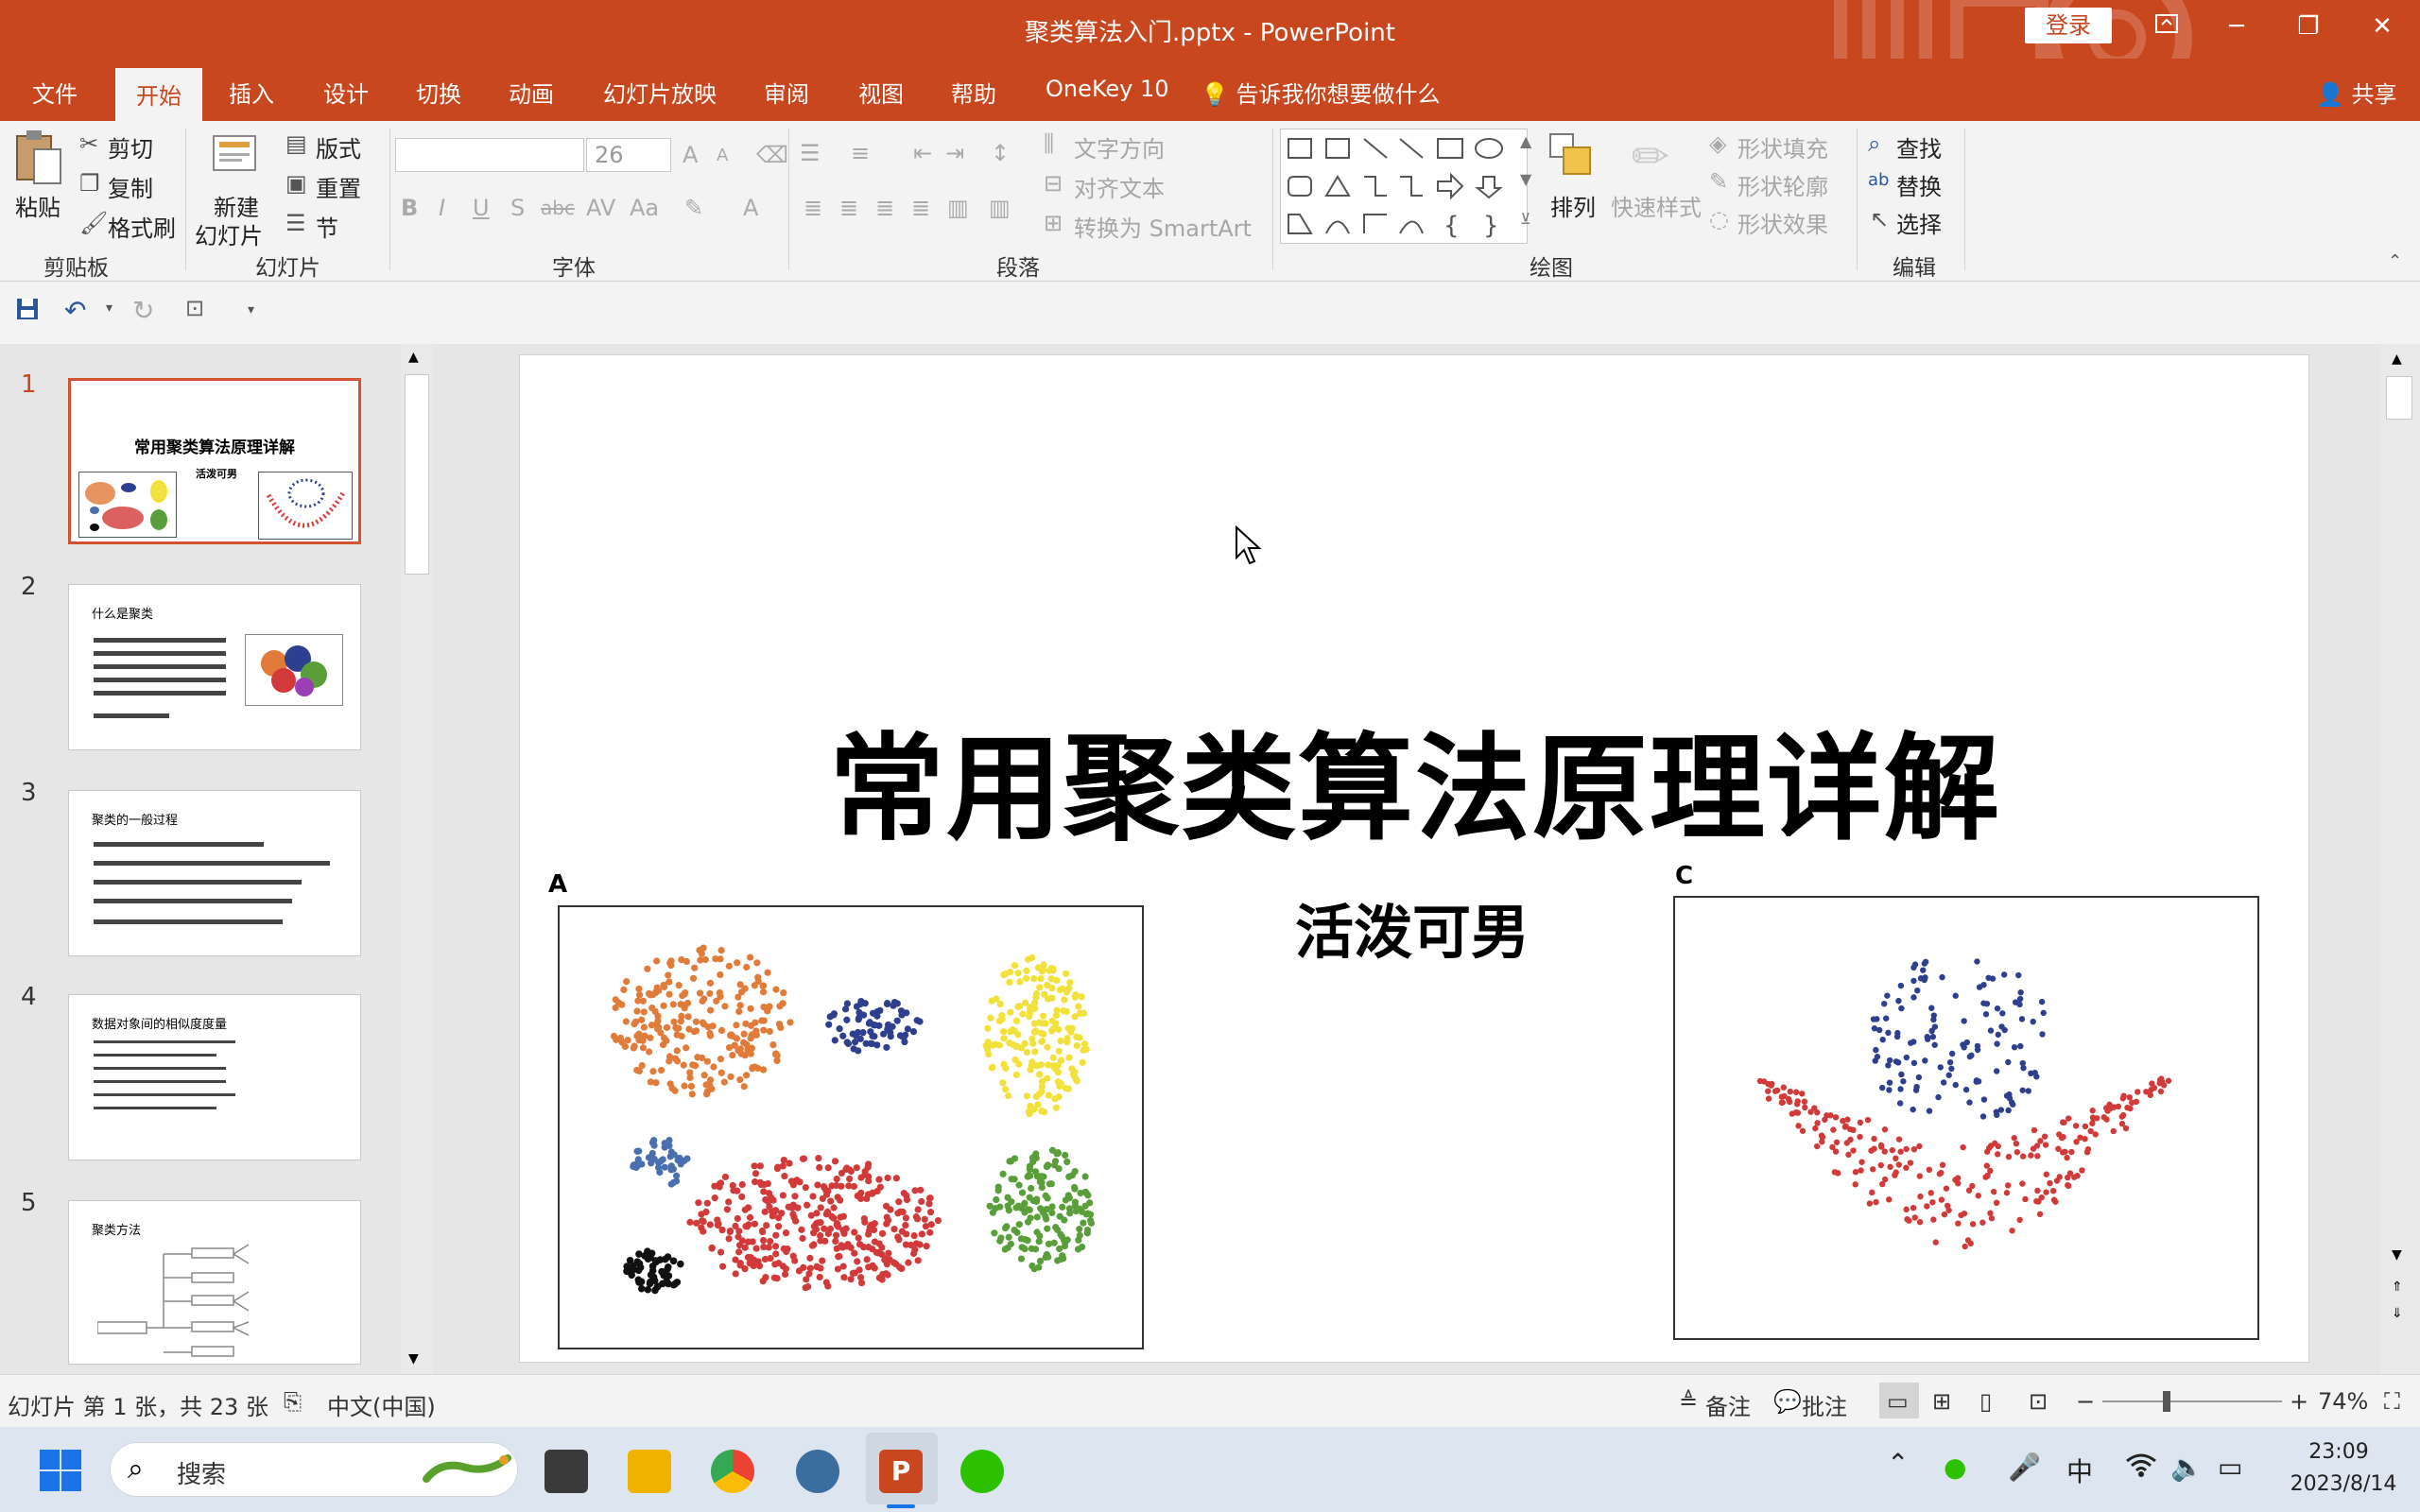 This screenshot has width=2420, height=1512. I want to click on task-view-icon, so click(566, 1471).